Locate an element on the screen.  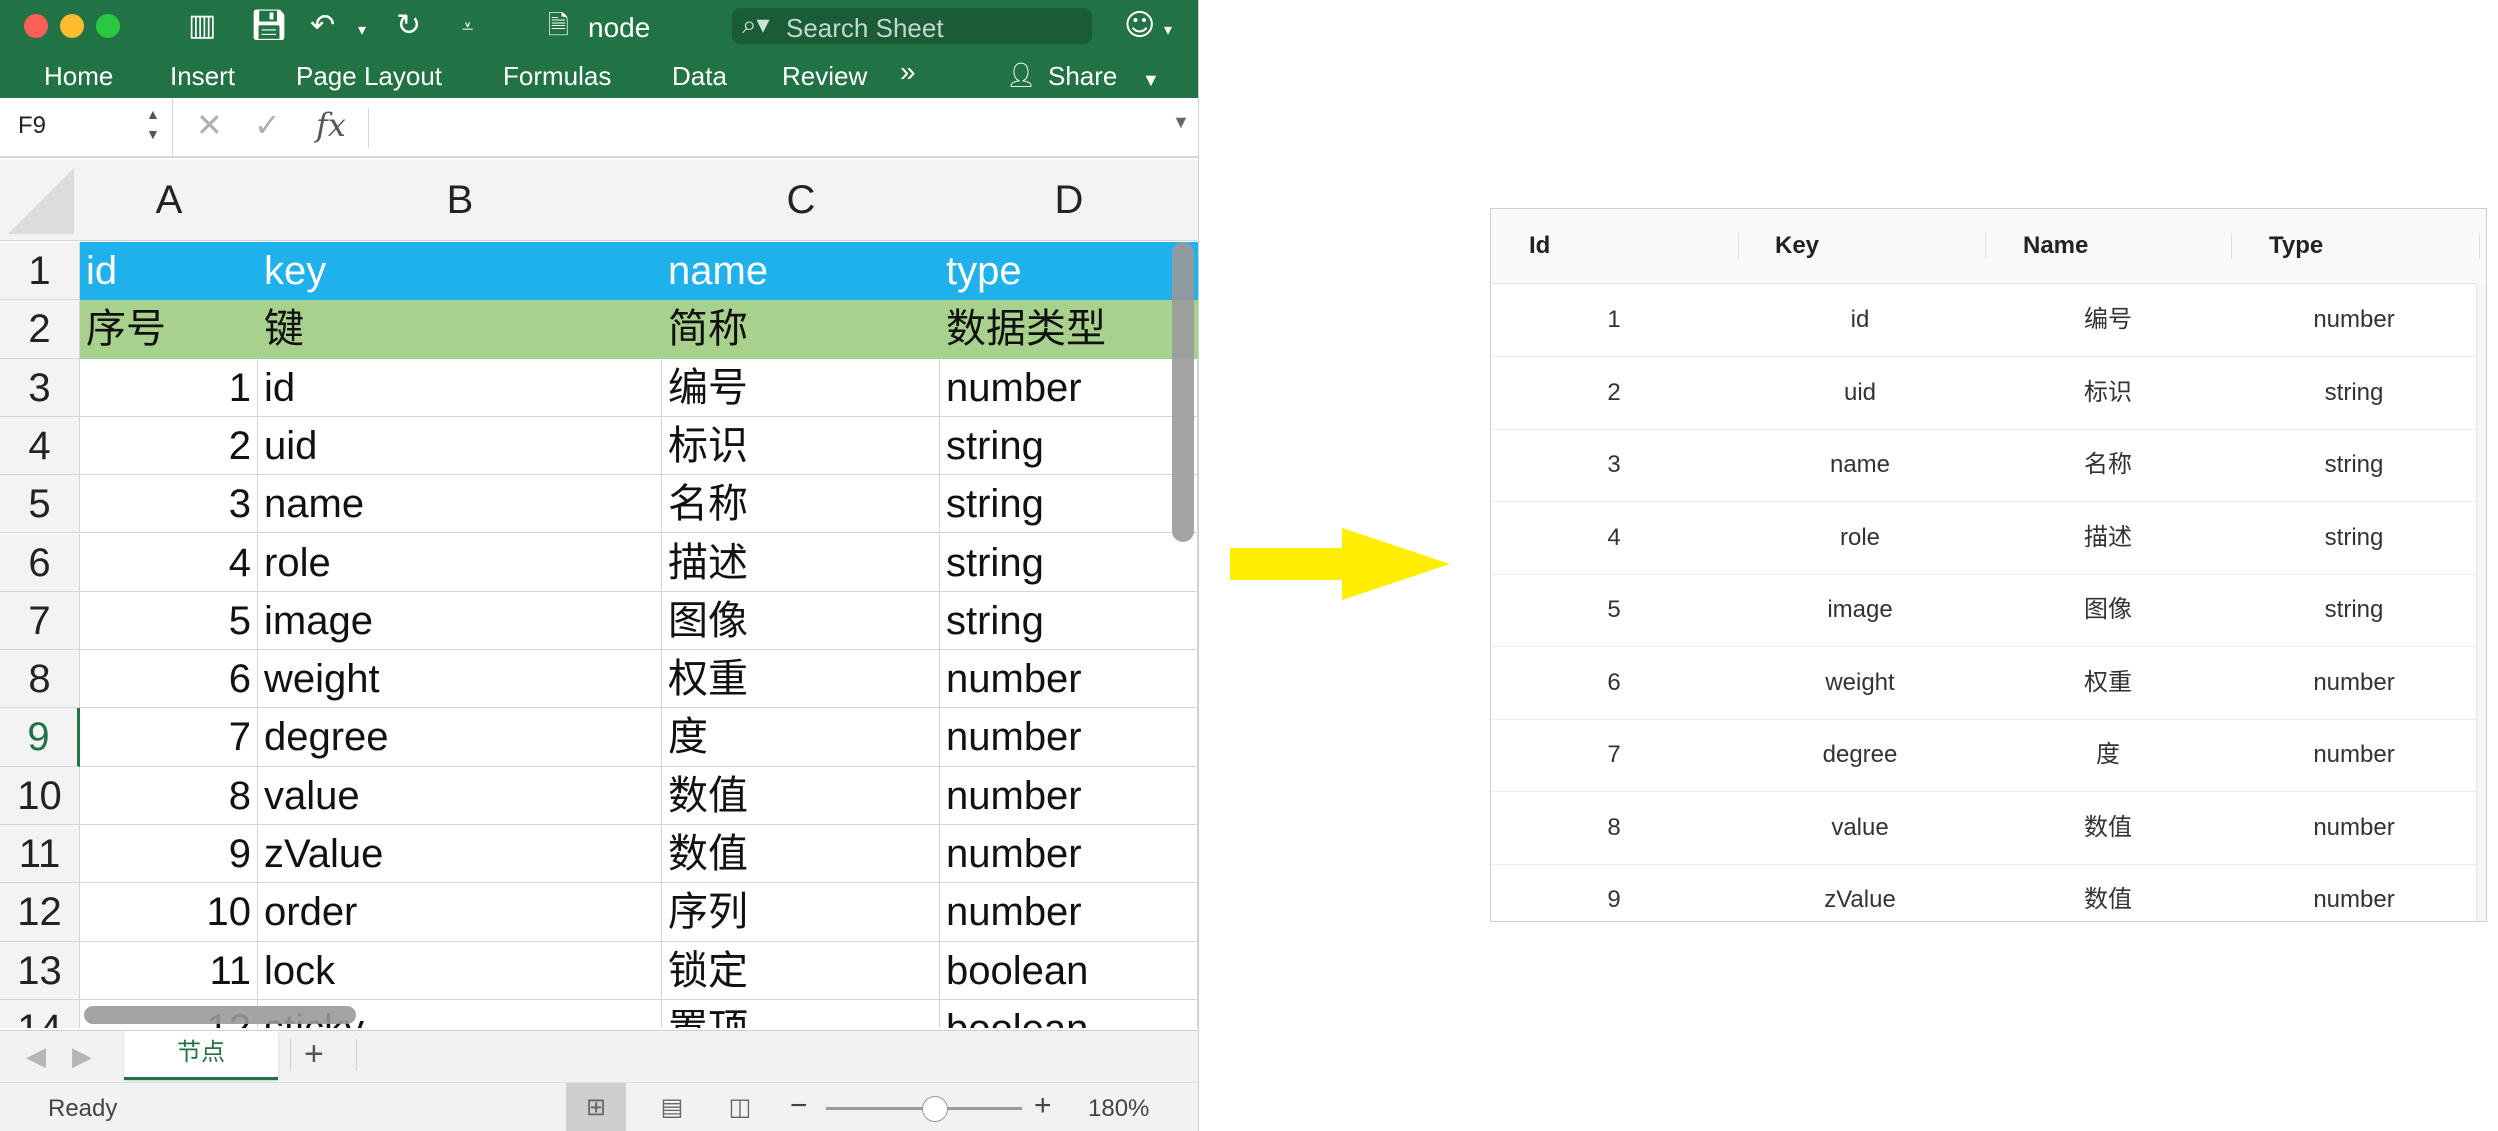
undo-icon: ↶ is located at coordinates (322, 26).